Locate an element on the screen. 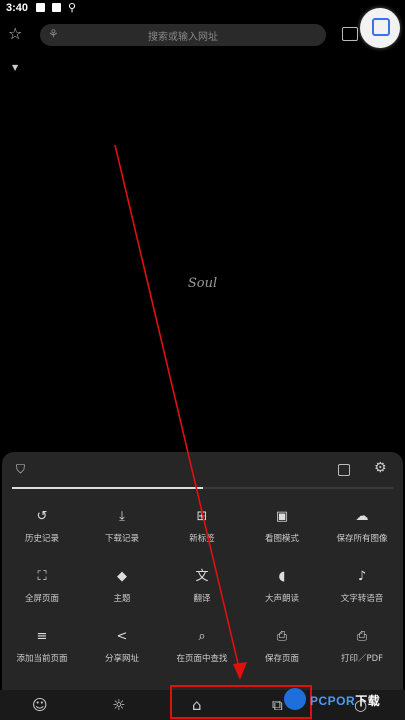  watermark-text: PCPOR下载 is located at coordinates (345, 701).